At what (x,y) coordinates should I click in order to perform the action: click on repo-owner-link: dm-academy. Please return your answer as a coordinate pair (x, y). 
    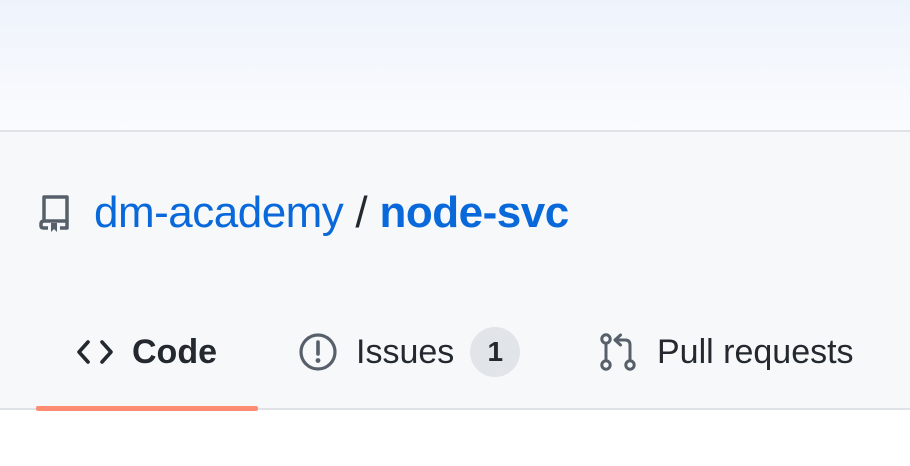
    Looking at the image, I should click on (219, 213).